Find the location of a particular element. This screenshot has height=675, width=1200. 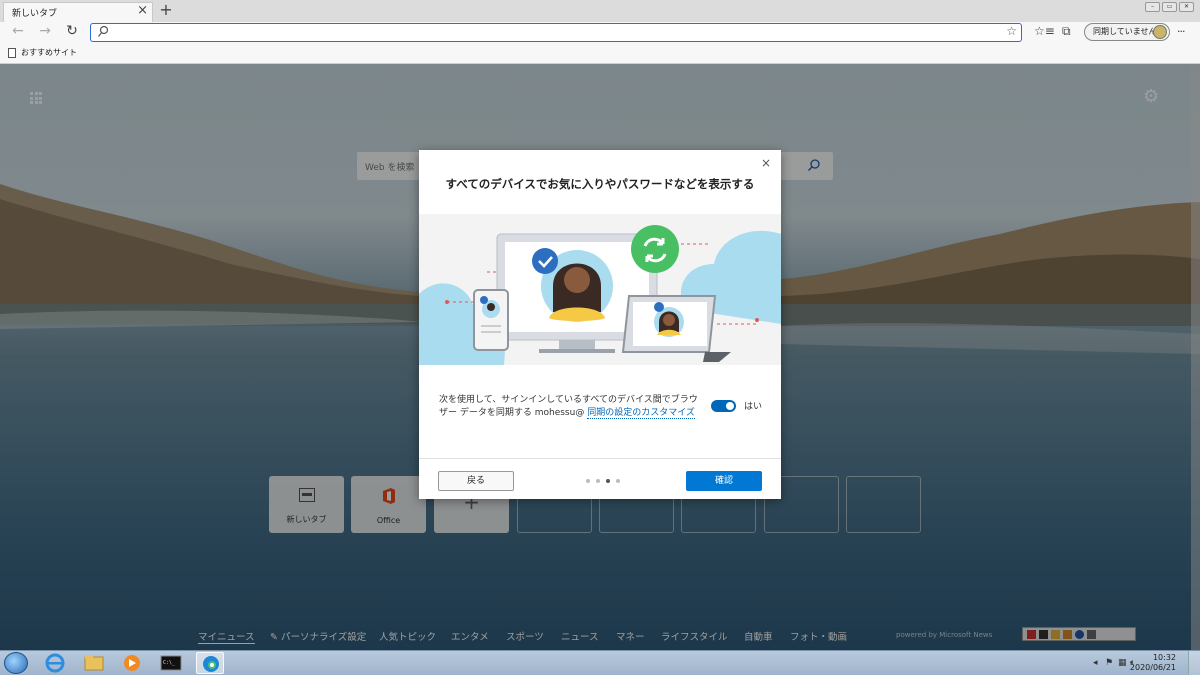

network-icon: ▦ is located at coordinates (1122, 663).